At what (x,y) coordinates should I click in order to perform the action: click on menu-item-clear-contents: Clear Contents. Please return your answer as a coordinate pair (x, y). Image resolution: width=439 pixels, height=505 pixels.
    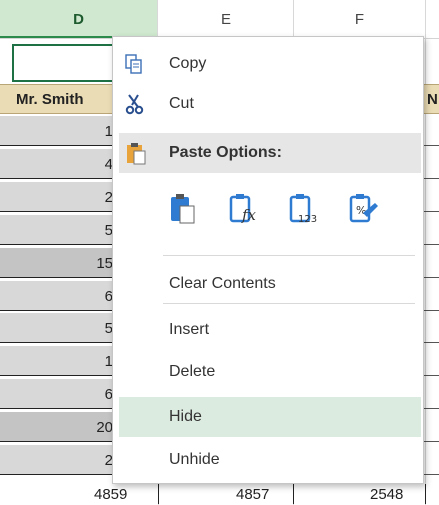
    Looking at the image, I should click on (268, 283).